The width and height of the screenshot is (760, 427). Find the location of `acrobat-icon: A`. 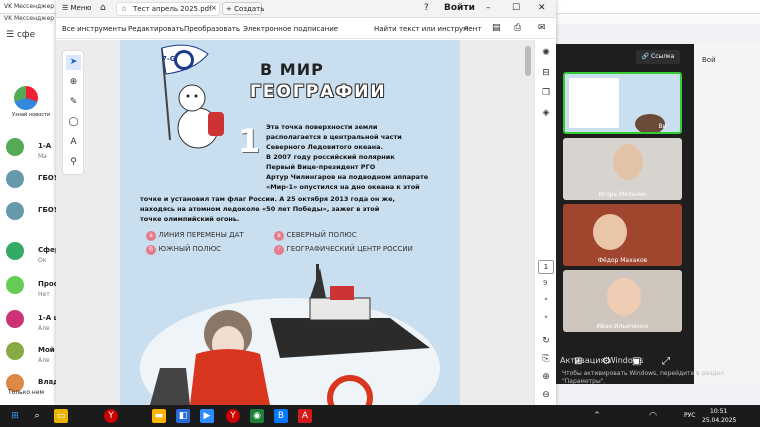

acrobat-icon: A is located at coordinates (305, 416).